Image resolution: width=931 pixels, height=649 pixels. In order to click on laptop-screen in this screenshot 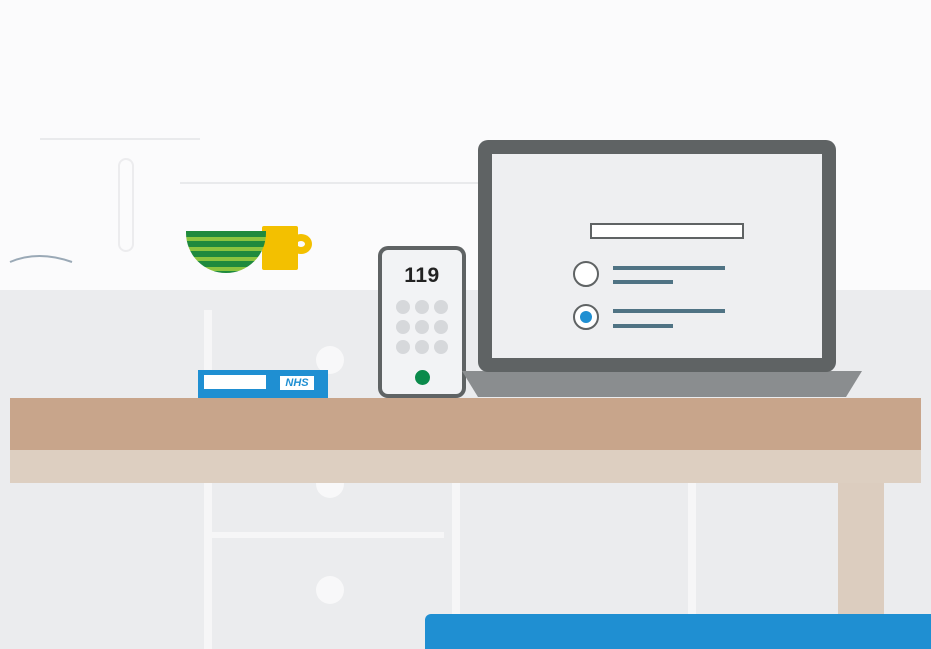, I will do `click(657, 256)`.